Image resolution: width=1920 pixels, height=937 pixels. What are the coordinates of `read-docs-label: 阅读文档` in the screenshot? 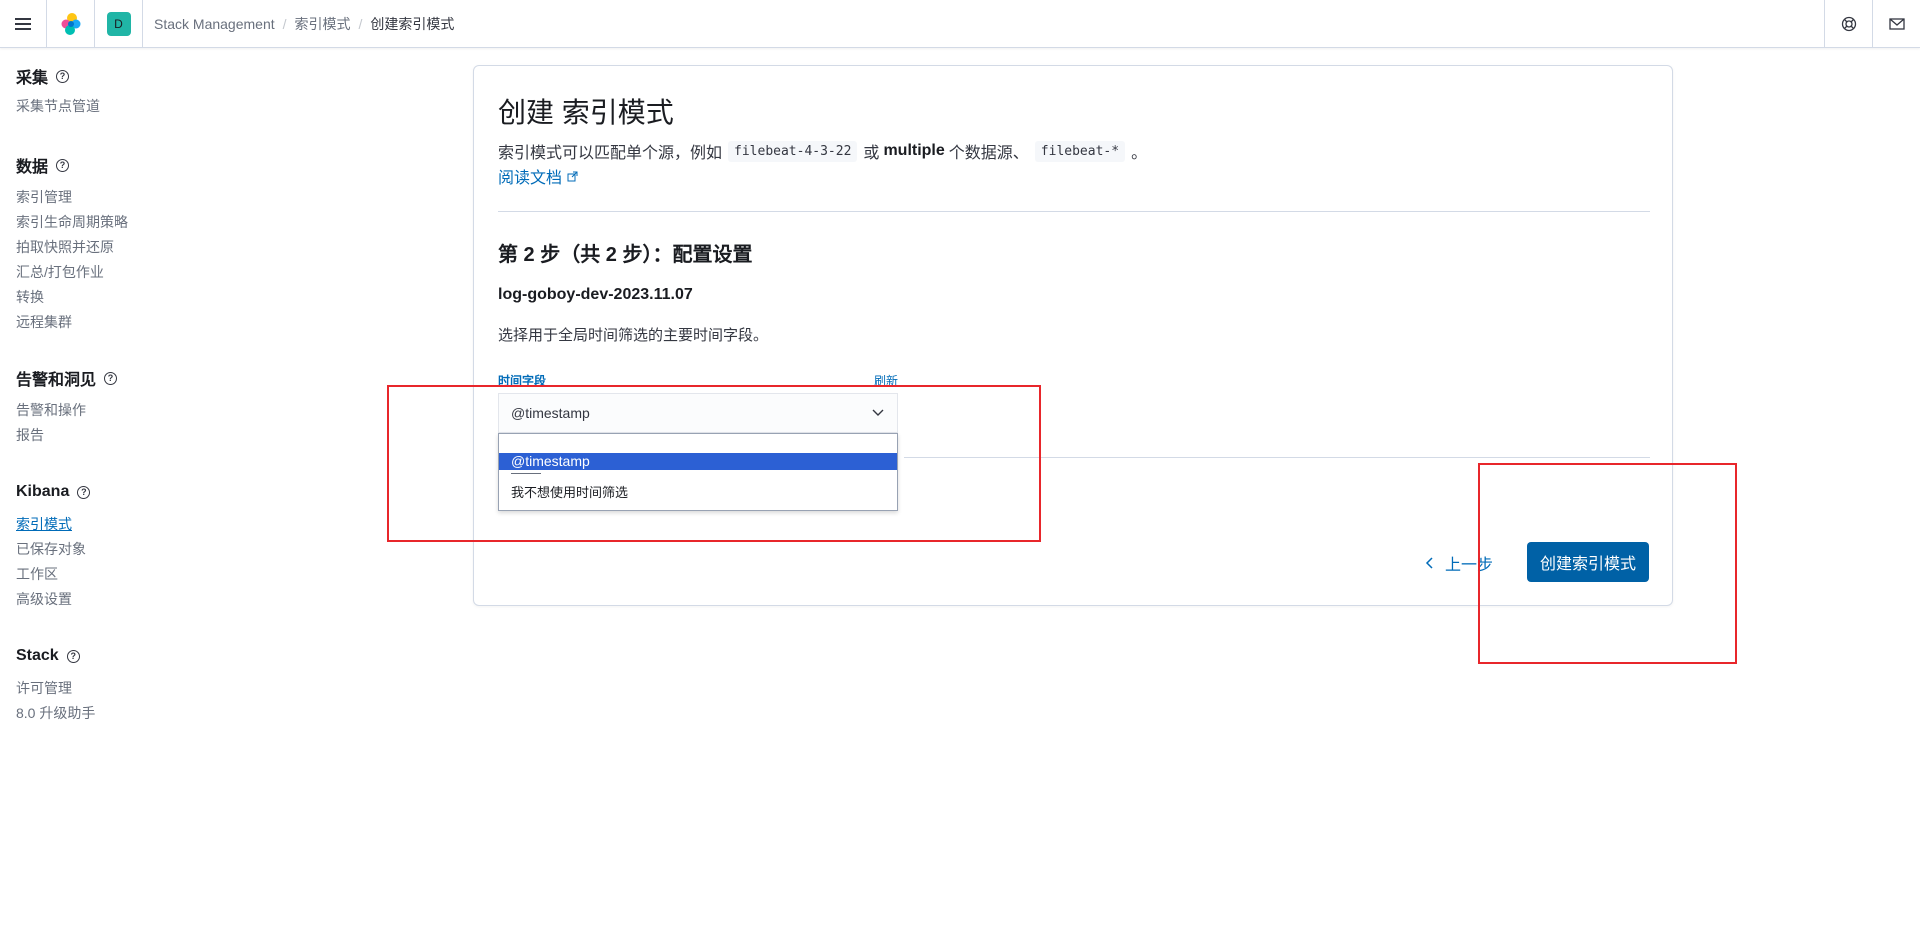 It's located at (530, 178).